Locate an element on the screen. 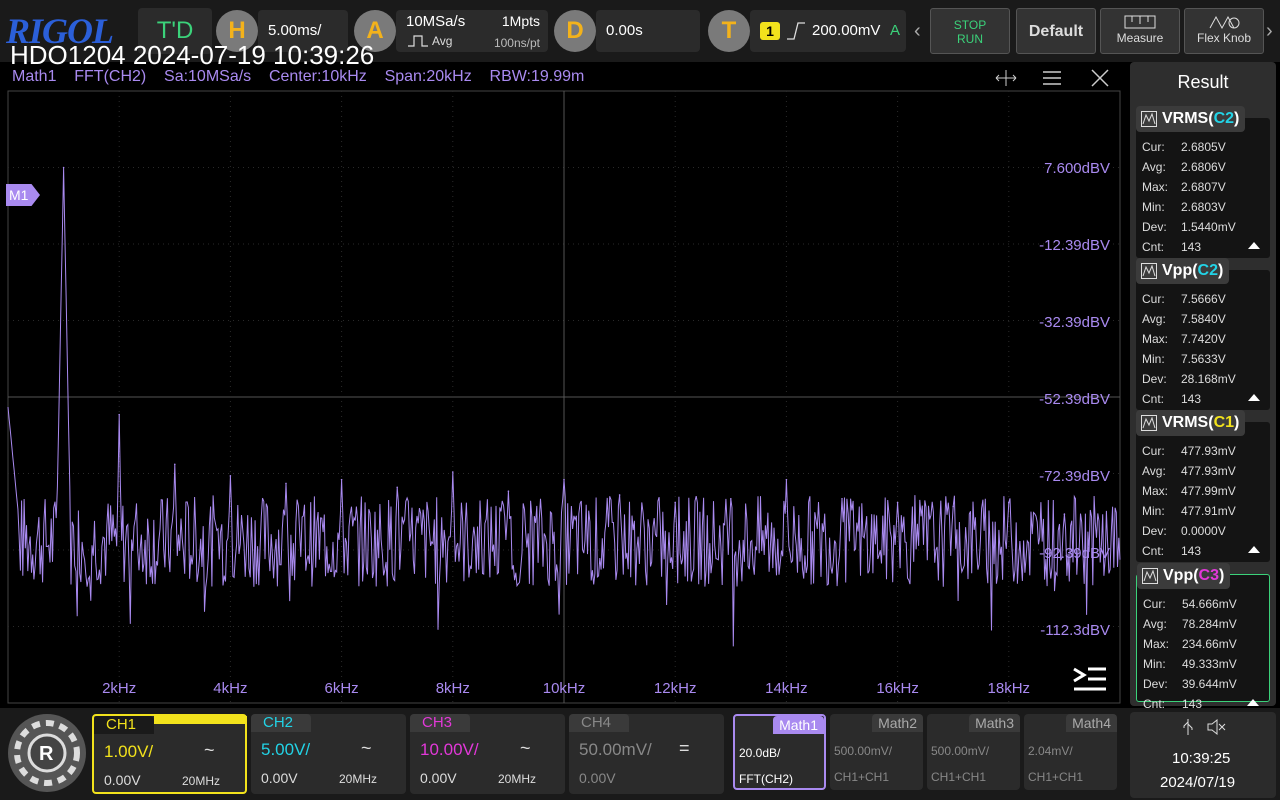  math-scale: 20.0dB/ is located at coordinates (760, 753).